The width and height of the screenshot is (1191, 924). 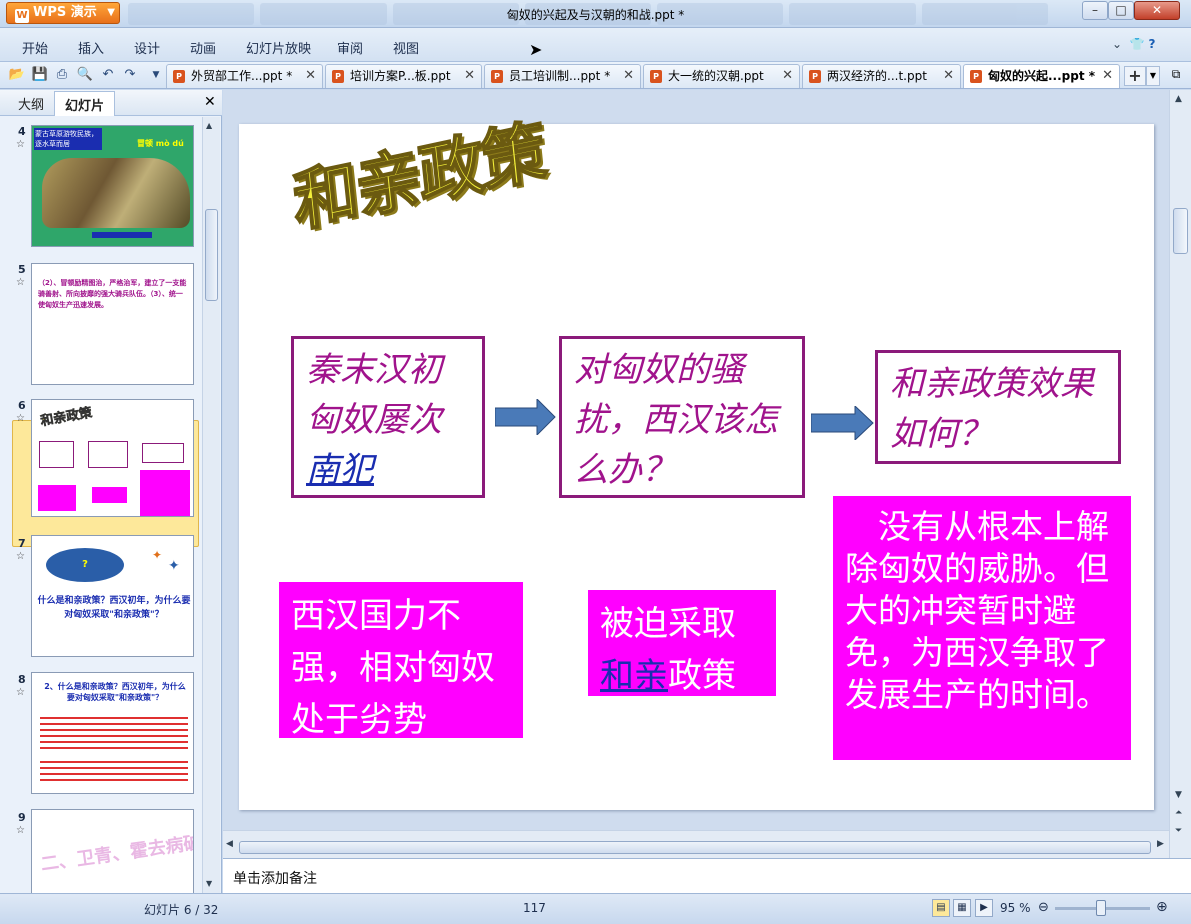 I want to click on tab-doc-4: P 大一统的汉朝.ppt ✕, so click(x=721, y=76).